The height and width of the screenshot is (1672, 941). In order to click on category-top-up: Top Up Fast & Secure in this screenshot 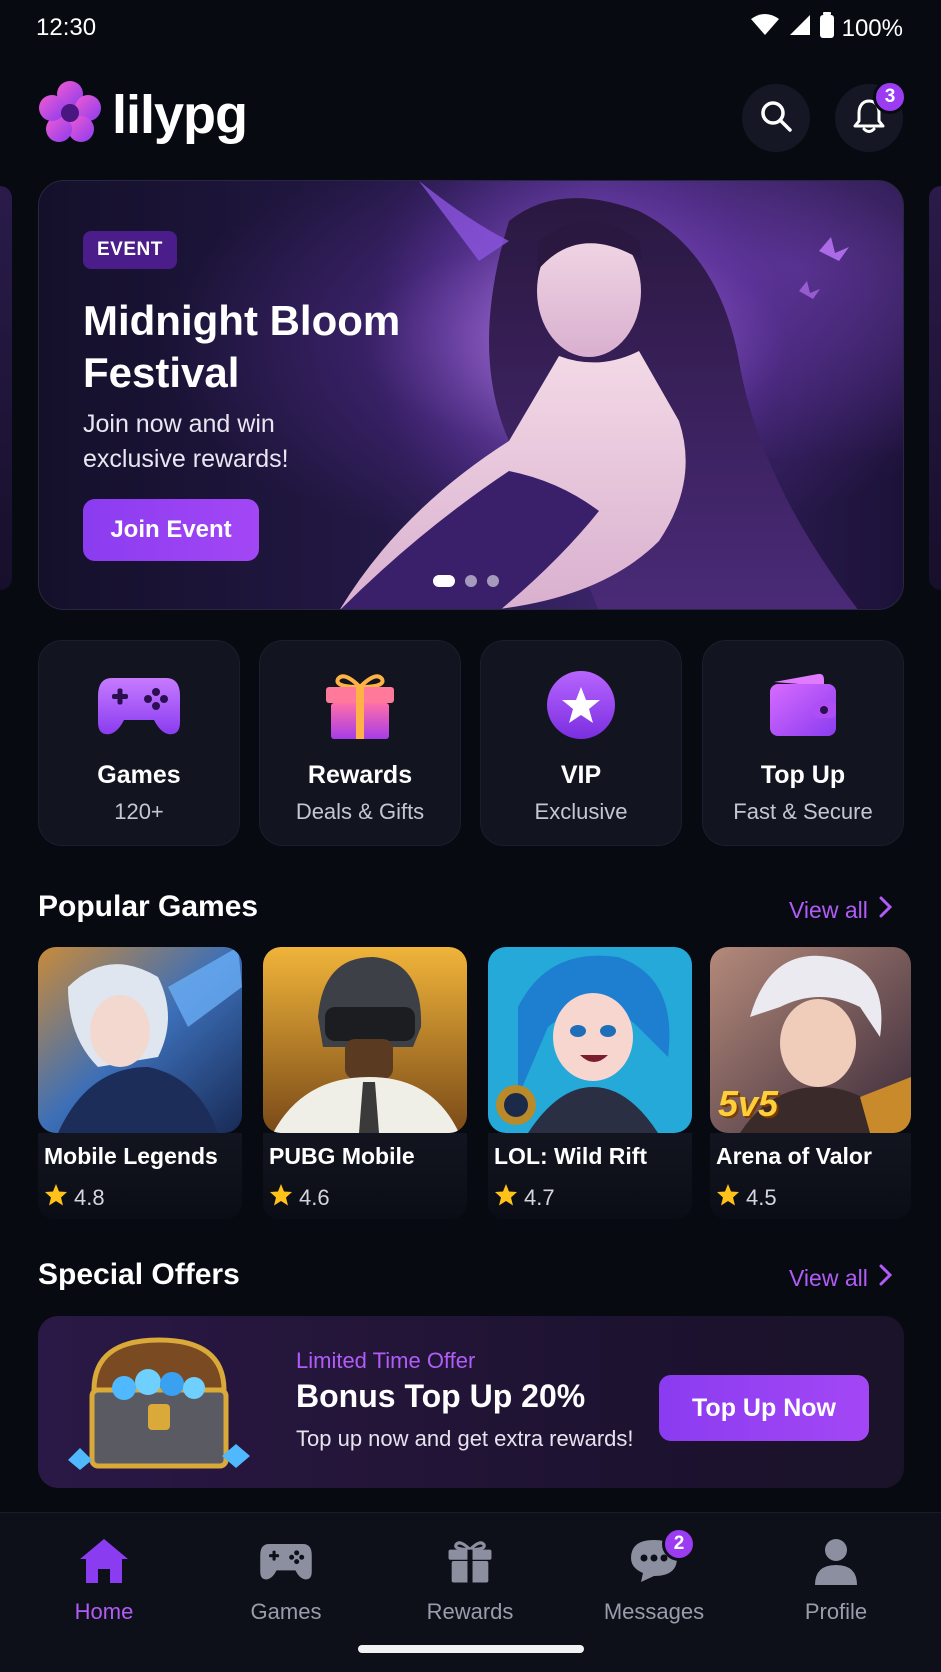, I will do `click(803, 743)`.